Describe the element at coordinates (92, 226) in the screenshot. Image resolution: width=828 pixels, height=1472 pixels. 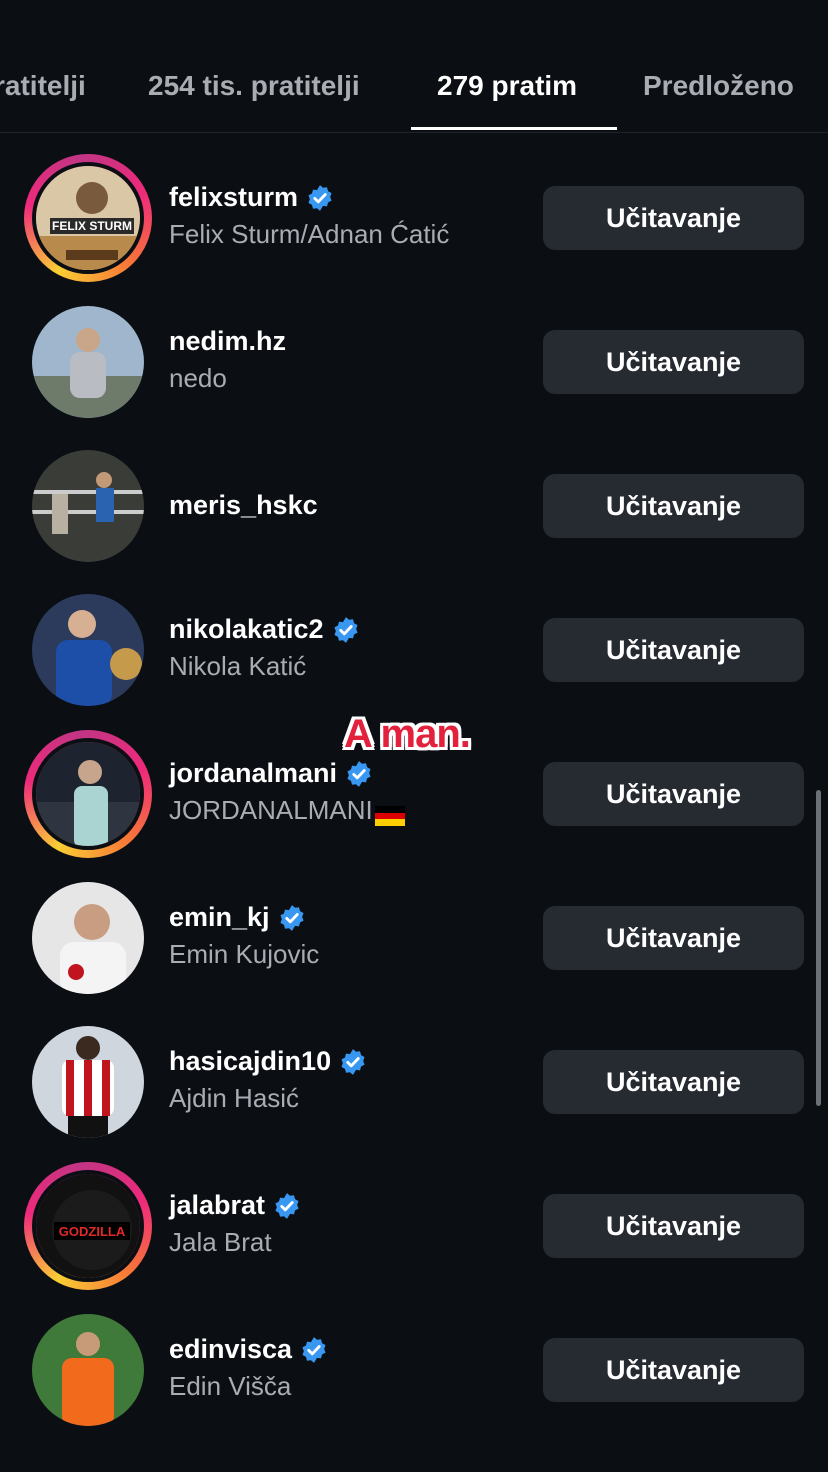
I see `svg-text: FELIX STURM` at that location.